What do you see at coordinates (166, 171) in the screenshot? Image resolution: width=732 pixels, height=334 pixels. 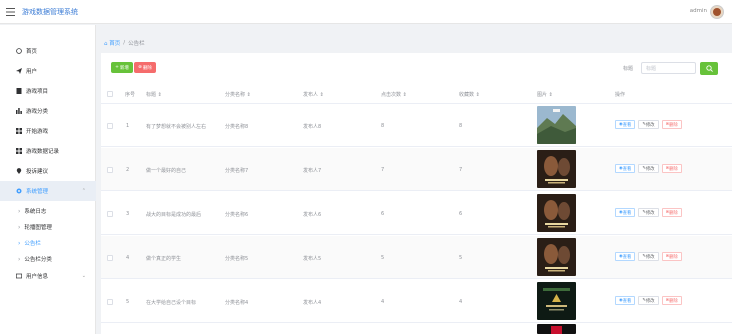 I see `row-title: 做一个最好的自己` at bounding box center [166, 171].